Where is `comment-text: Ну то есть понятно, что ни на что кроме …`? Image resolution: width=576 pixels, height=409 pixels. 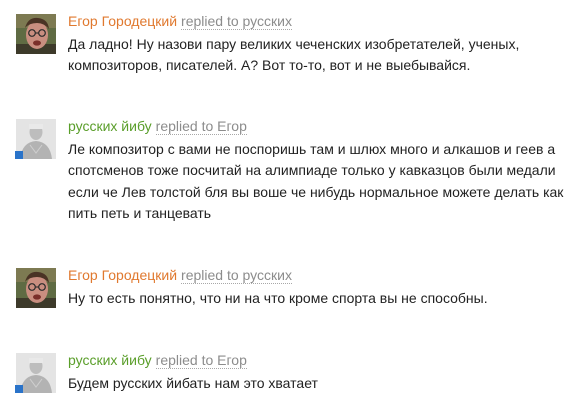 comment-text: Ну то есть понятно, что ни на что кроме … is located at coordinates (278, 298).